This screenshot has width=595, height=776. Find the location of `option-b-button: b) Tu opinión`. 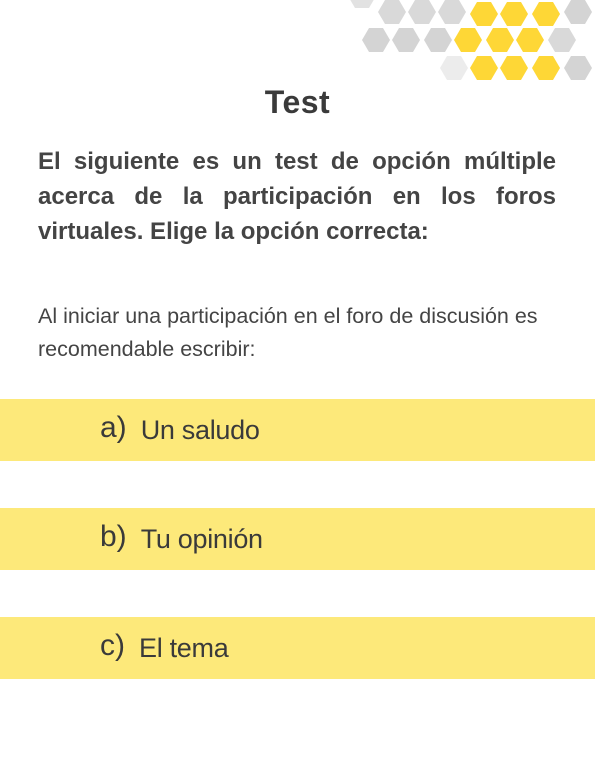

option-b-button: b) Tu opinión is located at coordinates (297, 539).